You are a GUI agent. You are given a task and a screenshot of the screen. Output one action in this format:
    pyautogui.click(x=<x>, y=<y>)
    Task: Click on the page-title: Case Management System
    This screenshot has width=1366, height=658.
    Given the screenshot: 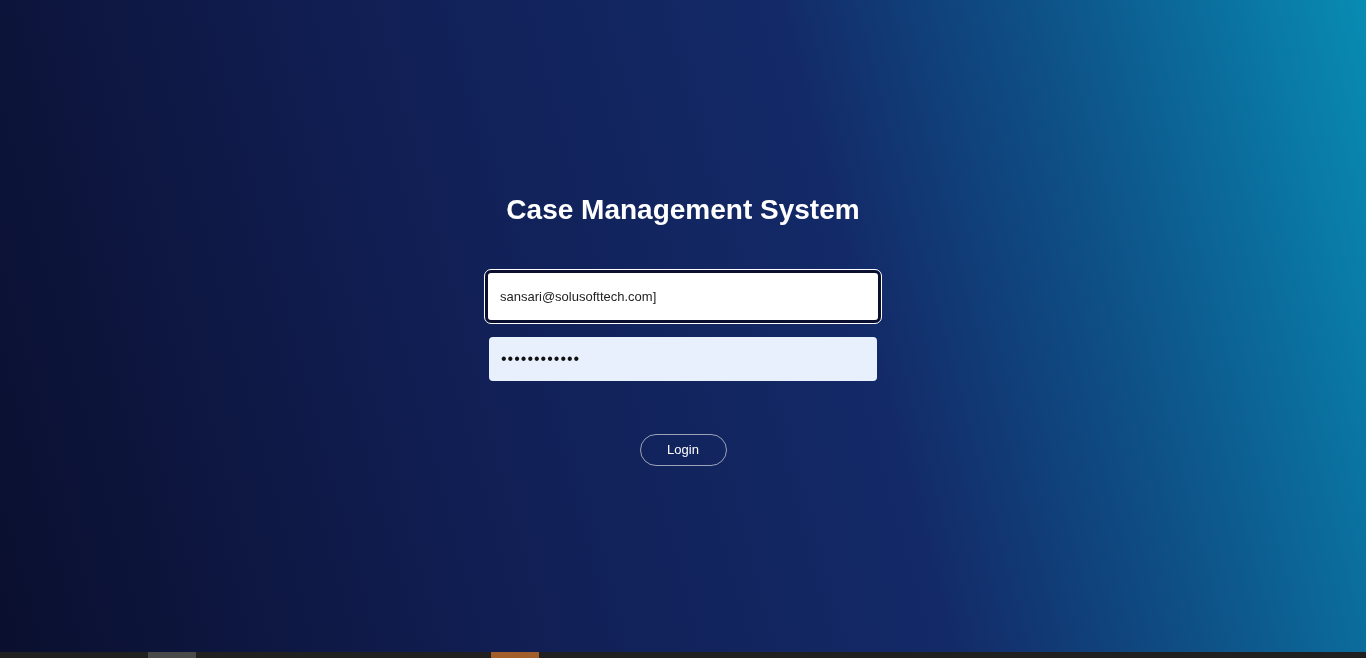 What is the action you would take?
    pyautogui.click(x=683, y=210)
    